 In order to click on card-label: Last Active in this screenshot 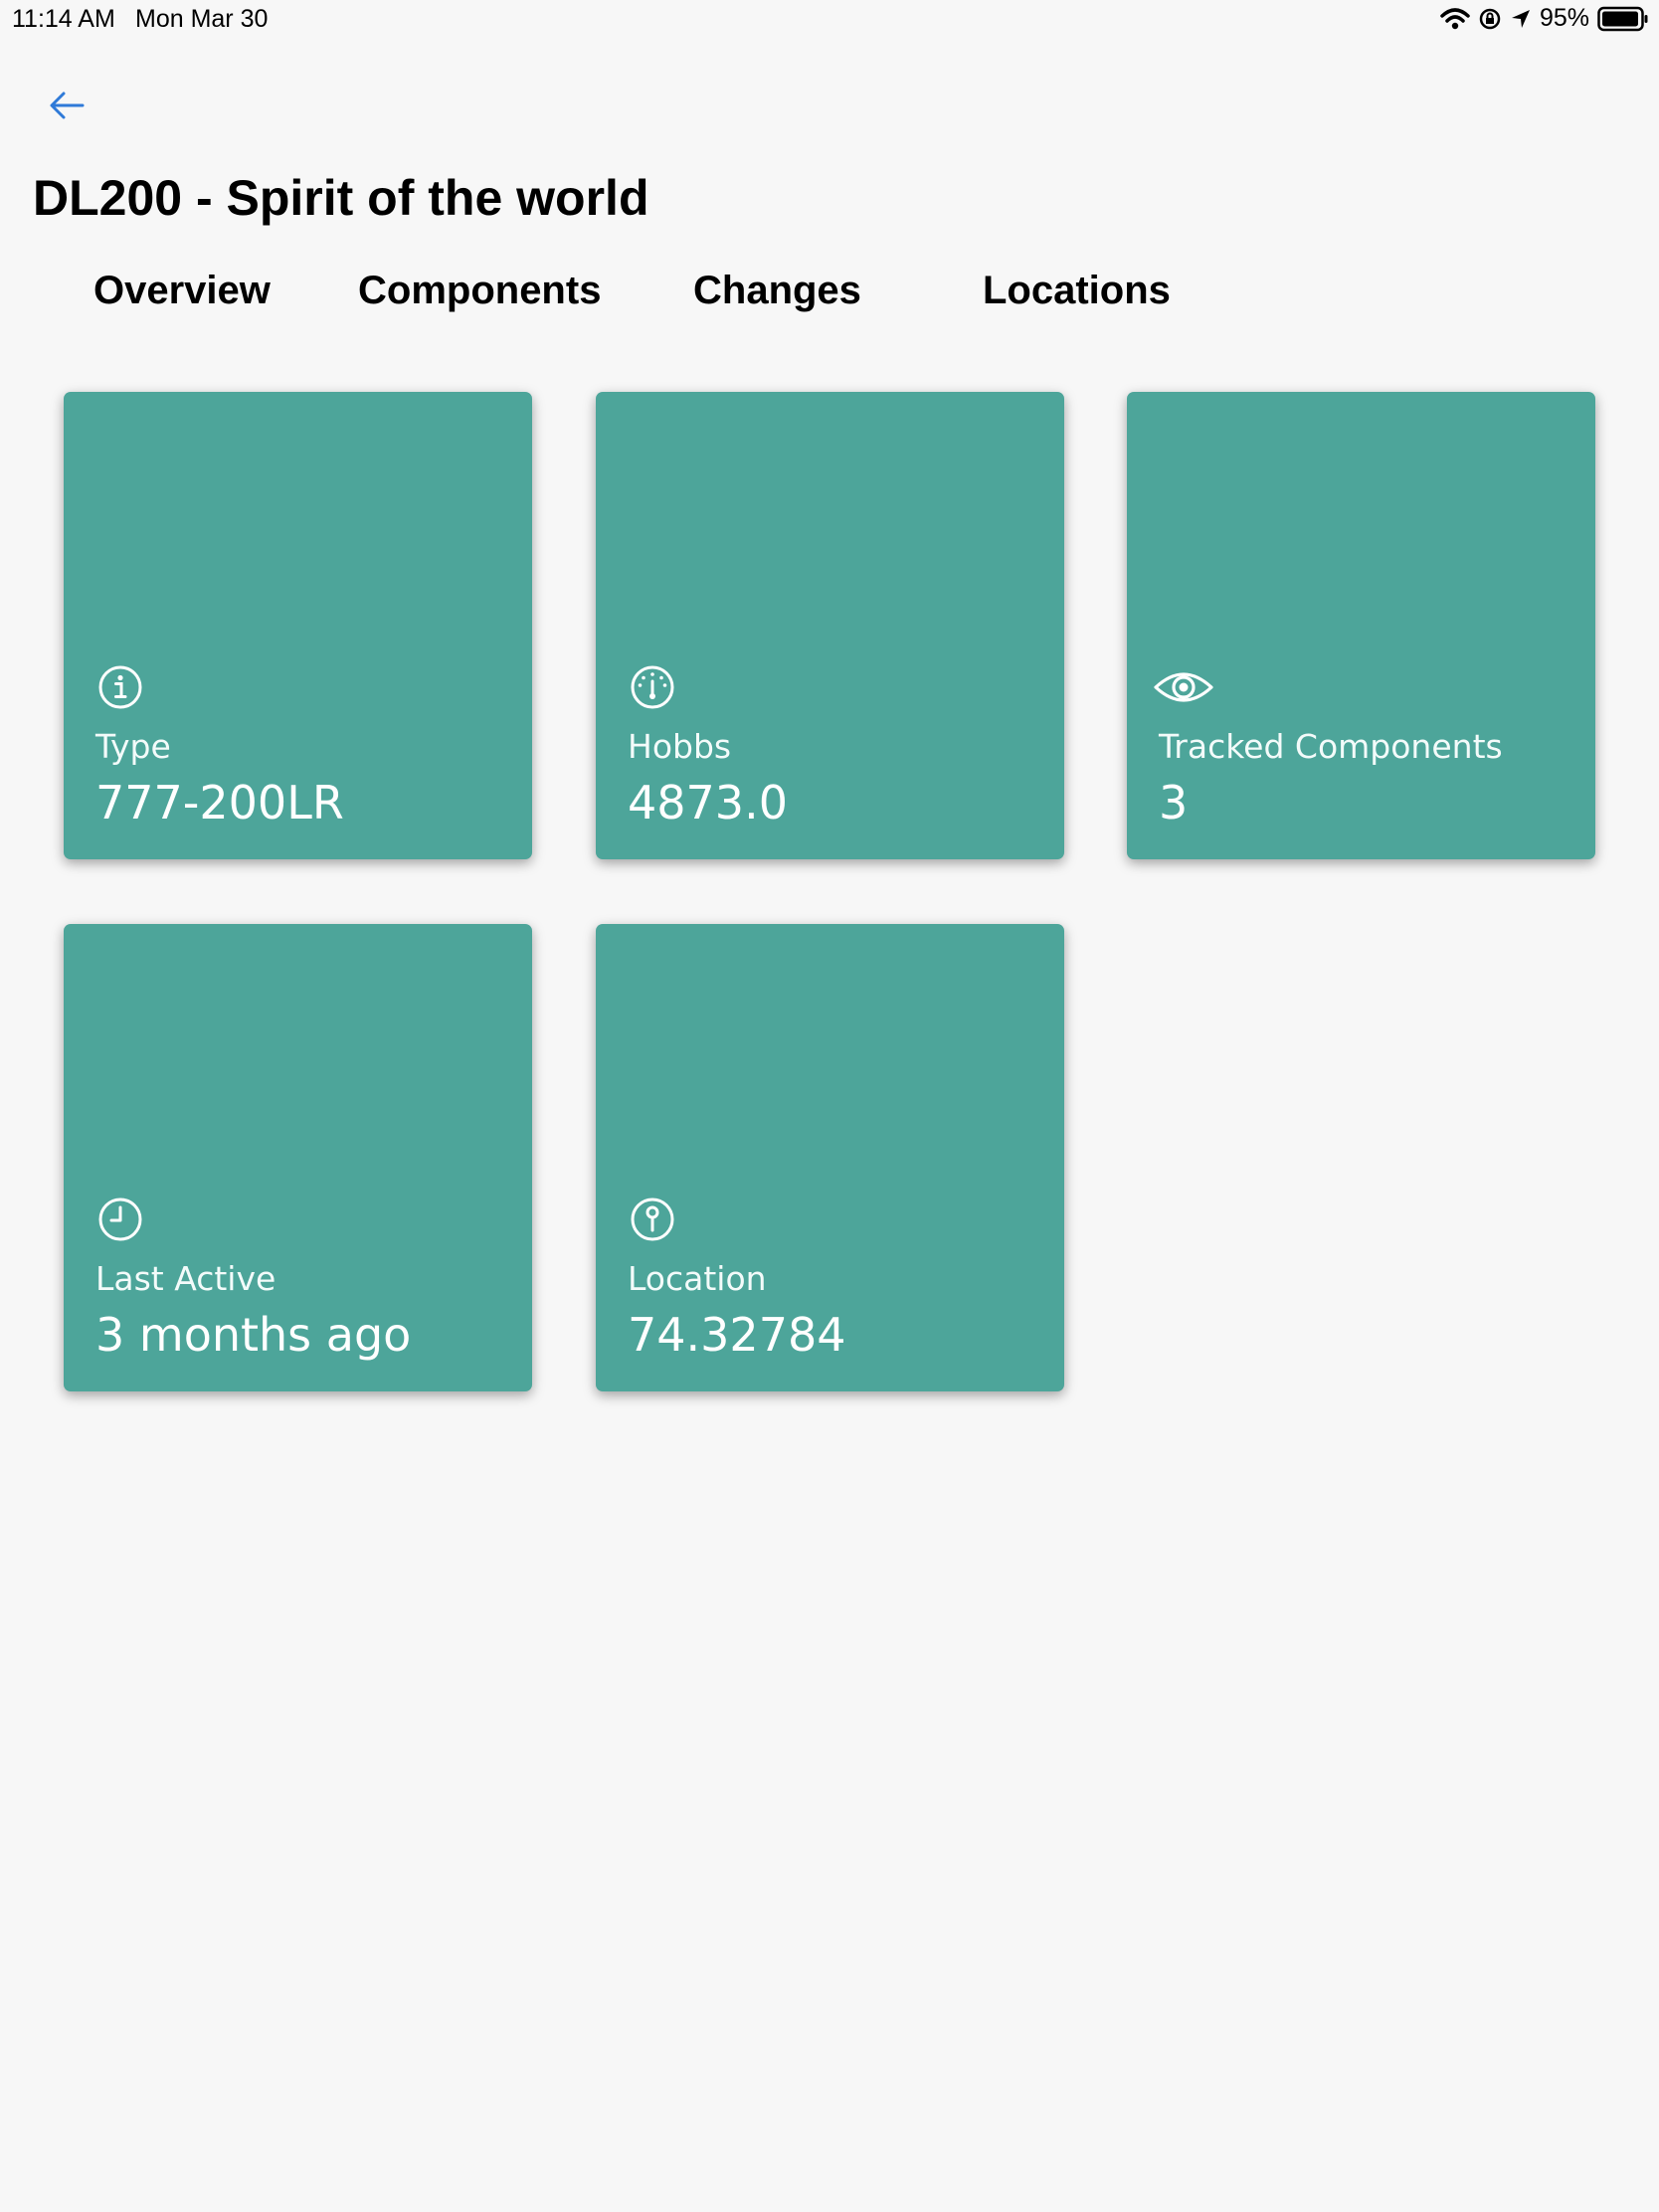, I will do `click(185, 1278)`.